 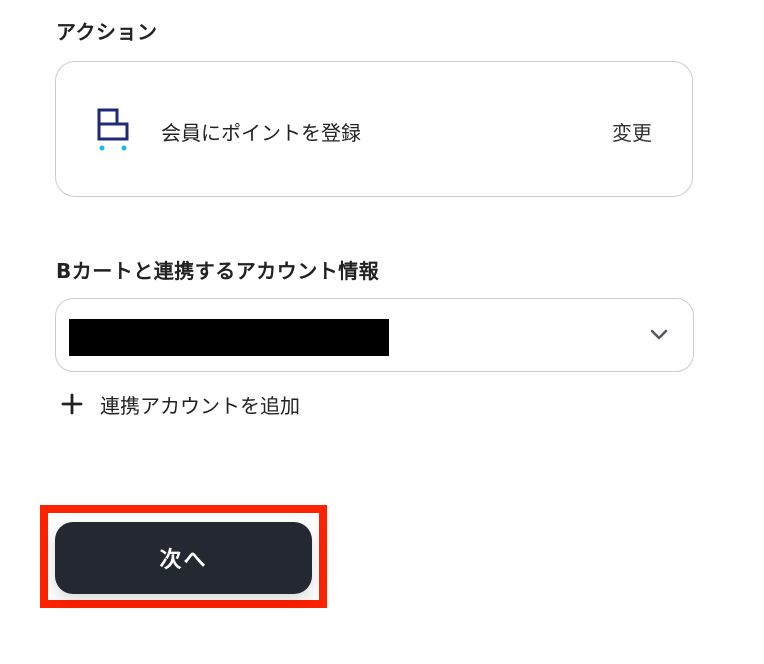 I want to click on bcart-logo-icon, so click(x=113, y=129).